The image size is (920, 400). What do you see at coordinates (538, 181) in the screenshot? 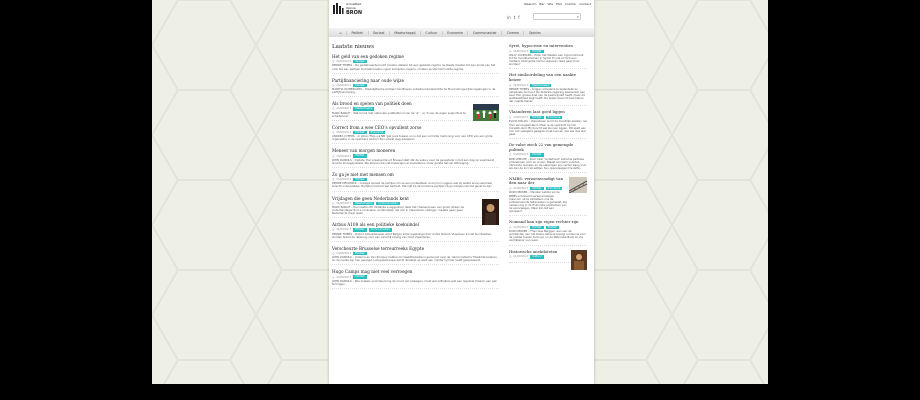
I see `article-title: NMBS: verzoenvoudigt van den naar der` at bounding box center [538, 181].